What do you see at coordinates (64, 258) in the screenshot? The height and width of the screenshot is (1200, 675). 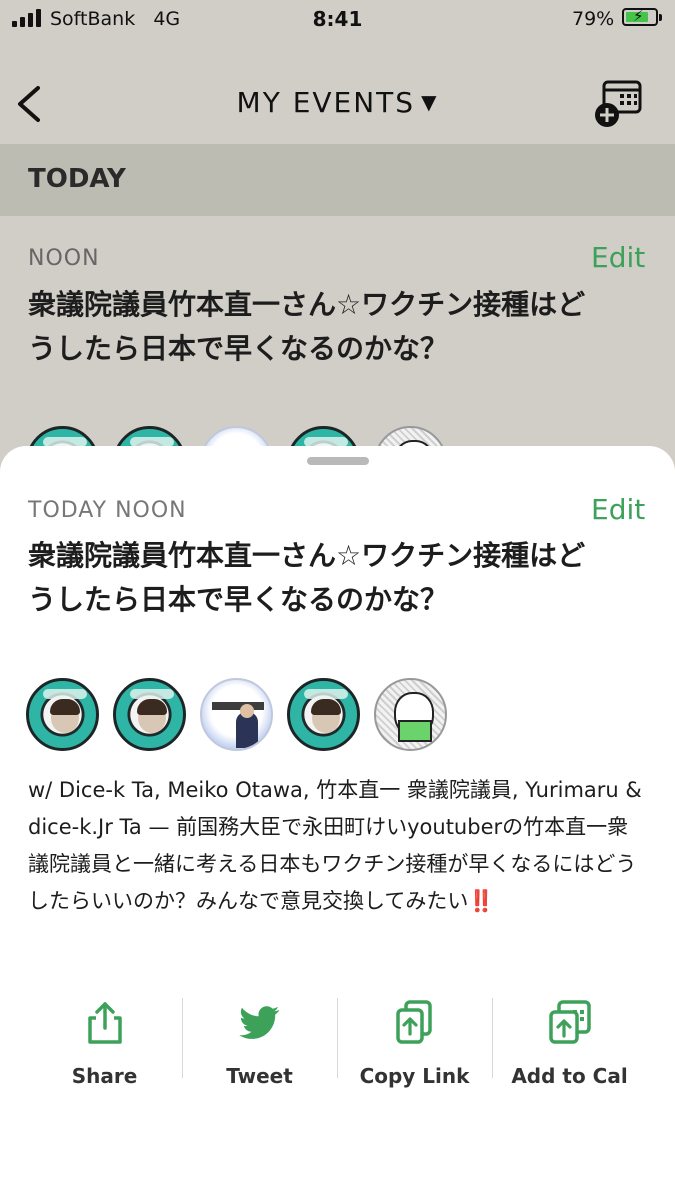 I see `event-time: NOON` at bounding box center [64, 258].